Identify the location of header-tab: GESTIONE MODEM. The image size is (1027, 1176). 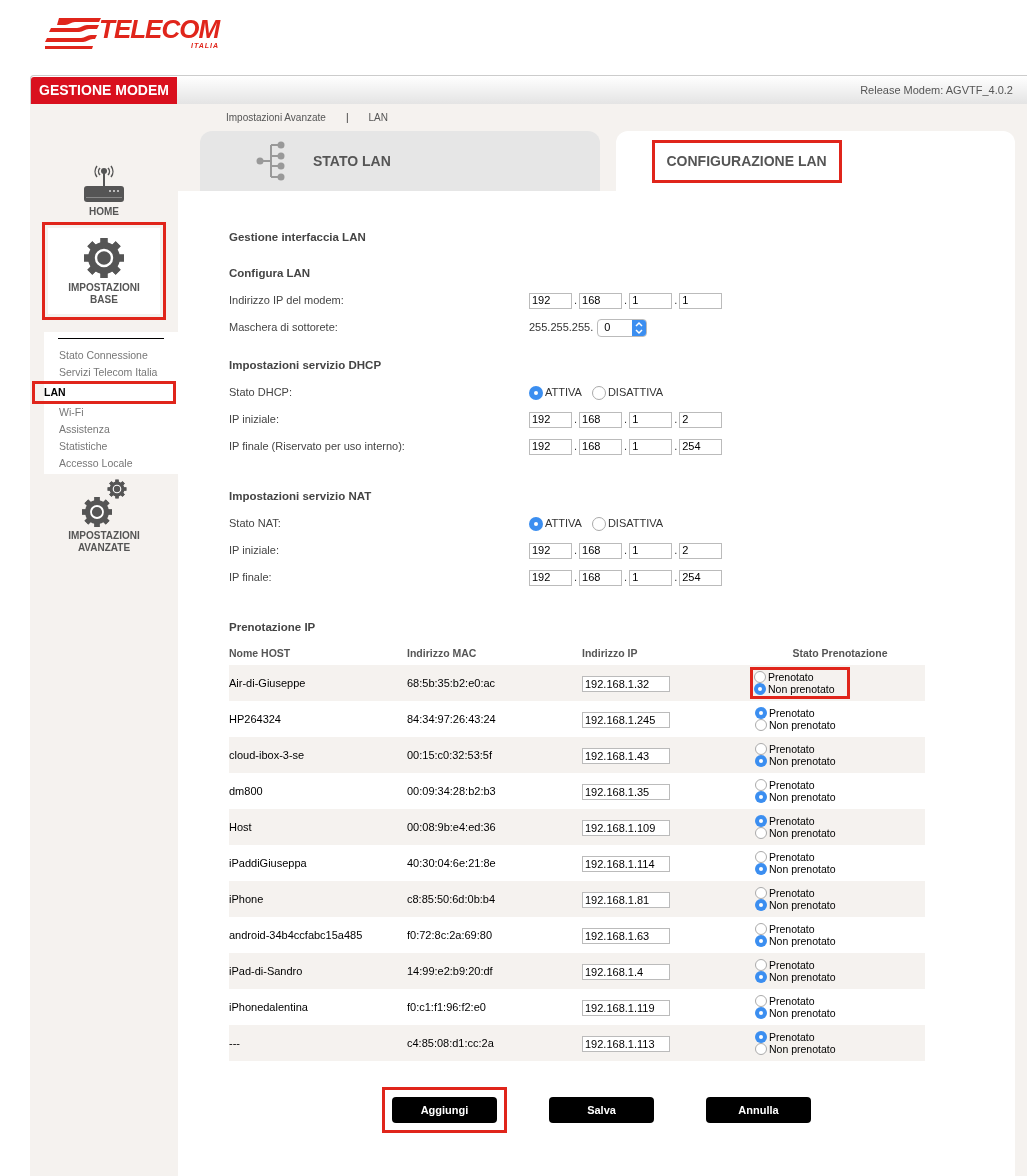
(104, 90).